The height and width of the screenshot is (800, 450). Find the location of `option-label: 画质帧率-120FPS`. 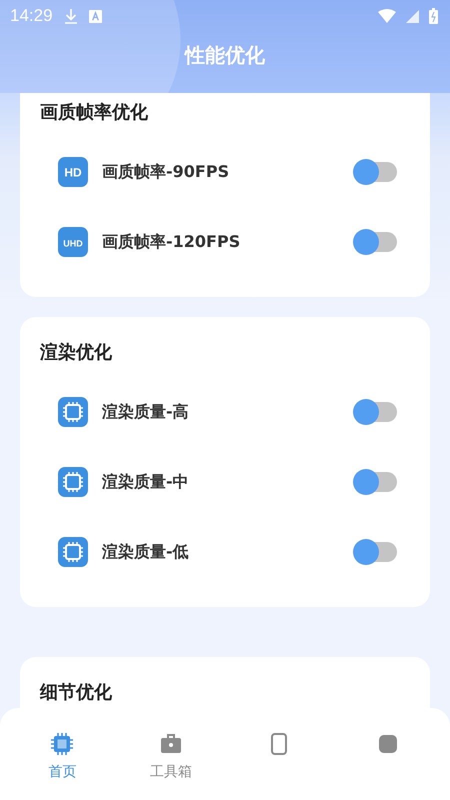

option-label: 画质帧率-120FPS is located at coordinates (172, 242).